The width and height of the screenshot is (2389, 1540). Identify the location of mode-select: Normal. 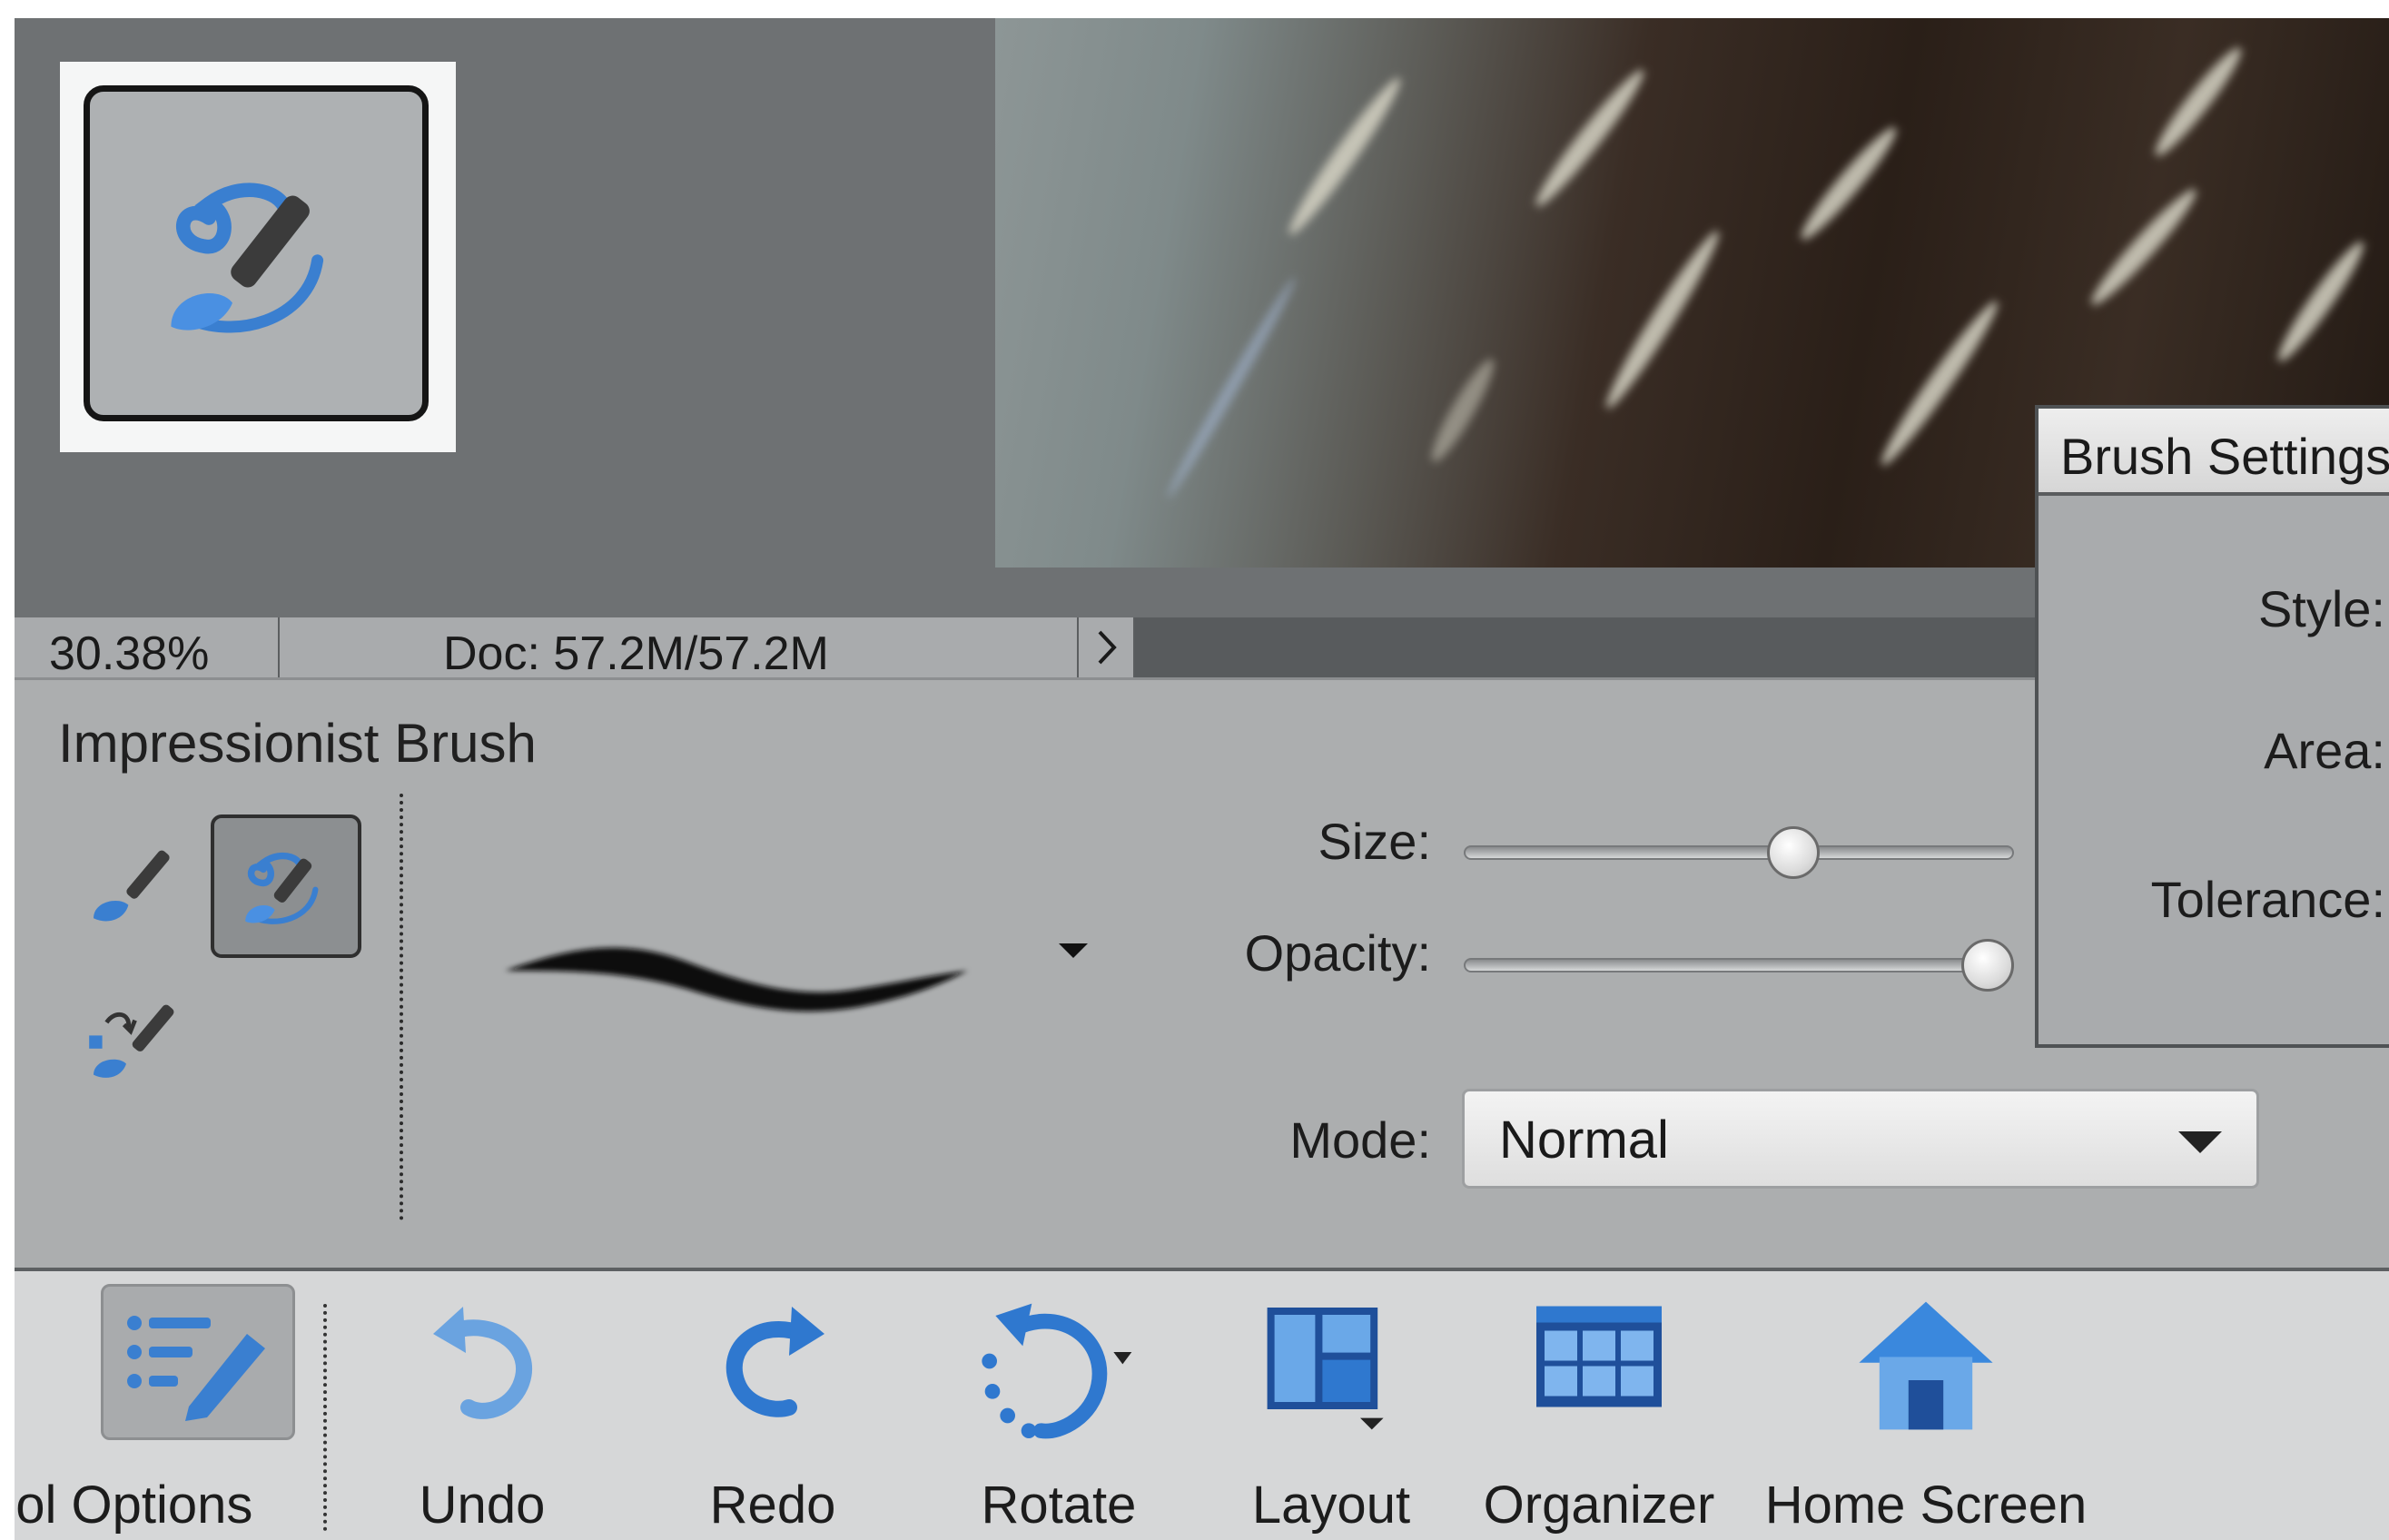
(1860, 1139).